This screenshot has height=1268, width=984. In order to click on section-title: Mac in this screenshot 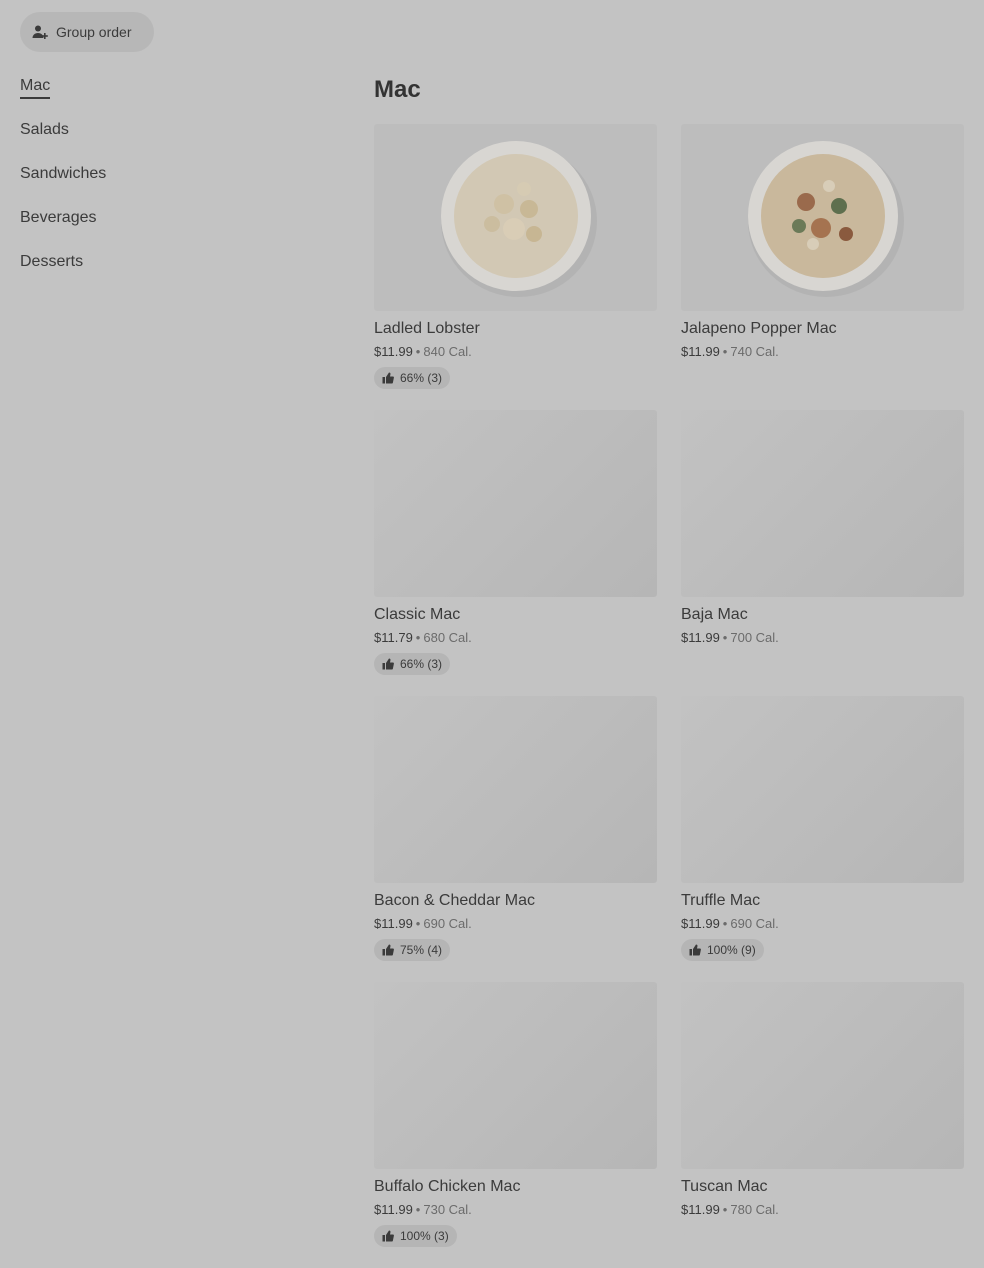, I will do `click(397, 89)`.